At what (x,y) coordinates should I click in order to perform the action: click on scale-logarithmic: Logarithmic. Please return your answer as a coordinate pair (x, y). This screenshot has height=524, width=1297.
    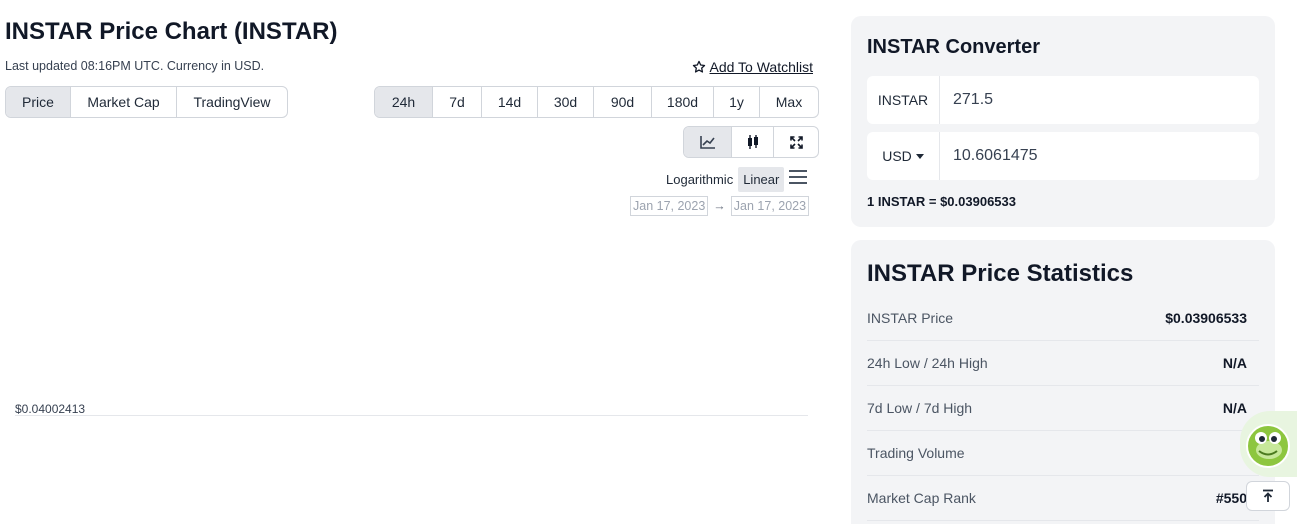
    Looking at the image, I should click on (699, 179).